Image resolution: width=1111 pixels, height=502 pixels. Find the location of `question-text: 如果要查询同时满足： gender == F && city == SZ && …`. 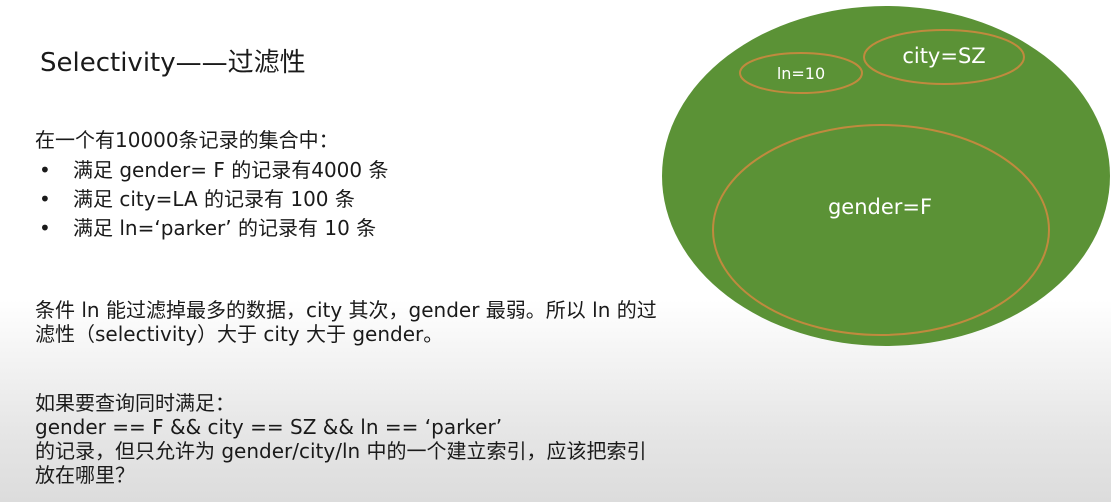

question-text: 如果要查询同时满足： gender == F && city == SZ && … is located at coordinates (341, 439).